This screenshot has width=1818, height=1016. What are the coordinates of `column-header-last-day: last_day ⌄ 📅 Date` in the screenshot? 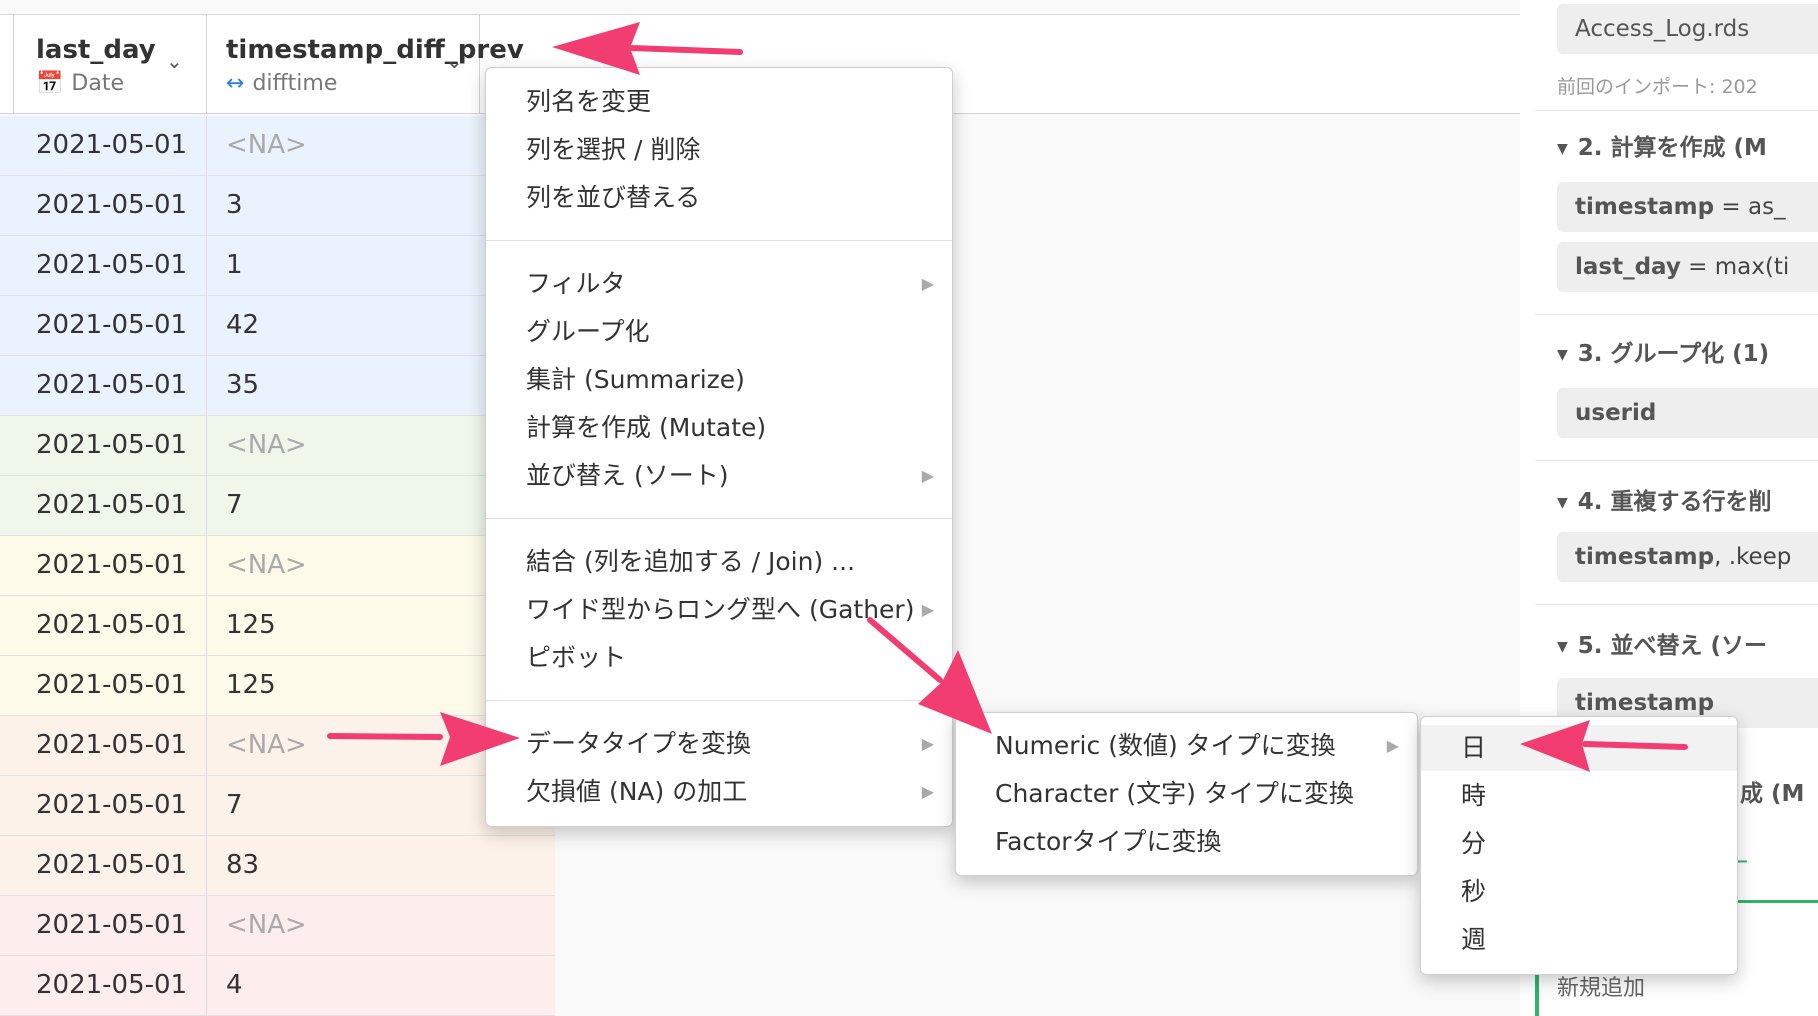 It's located at (110, 64).